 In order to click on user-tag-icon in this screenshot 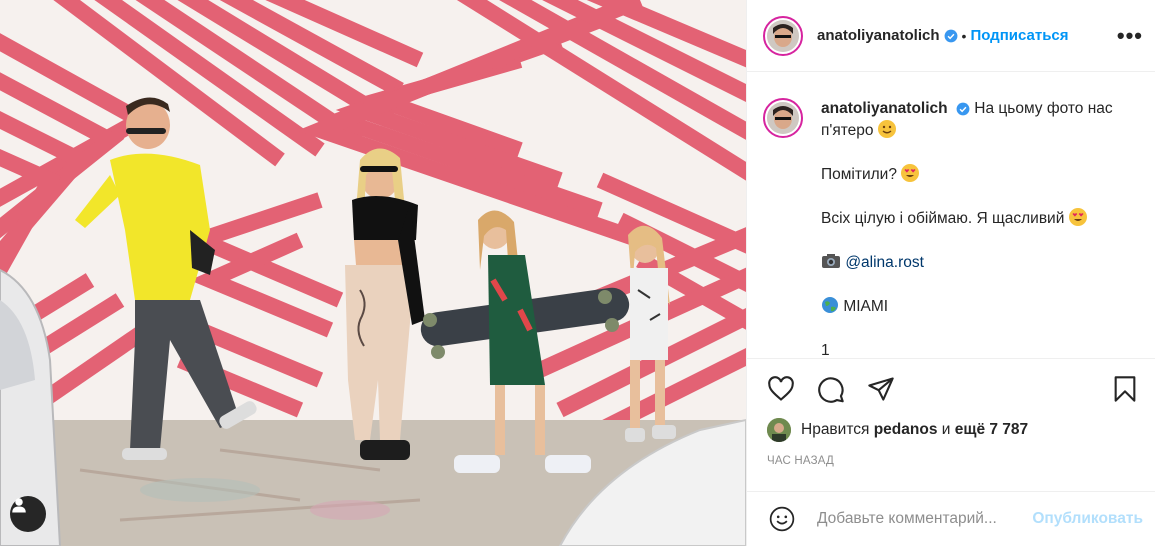, I will do `click(19, 505)`.